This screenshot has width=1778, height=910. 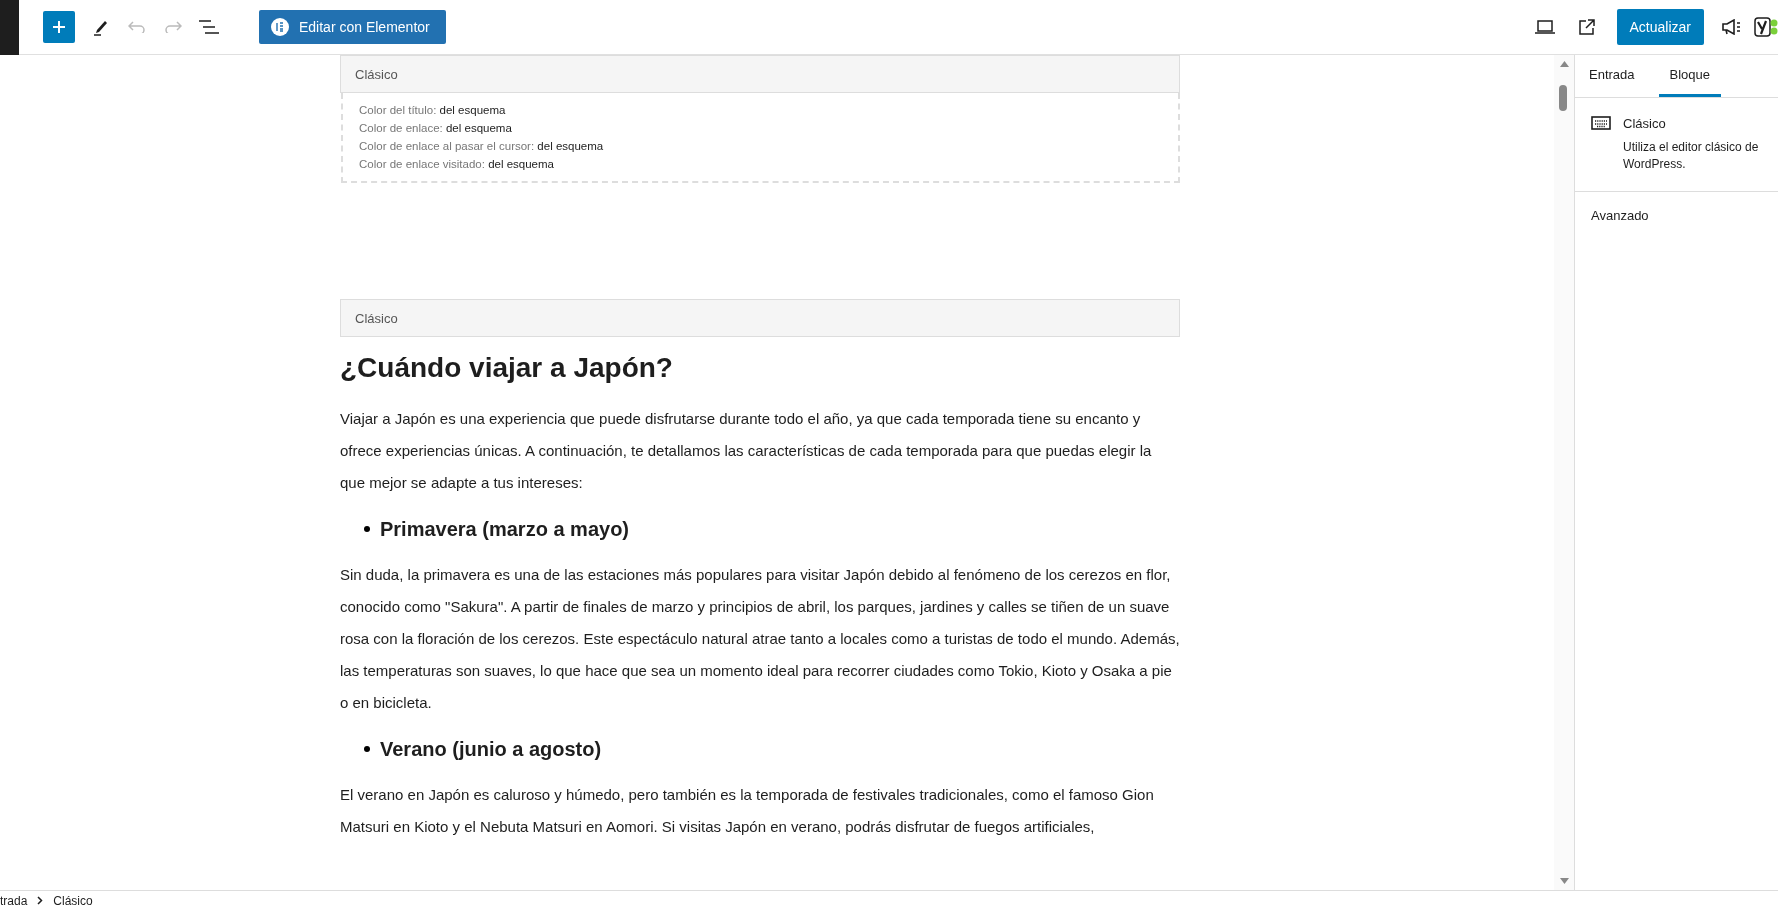 I want to click on scroll-up-icon, so click(x=1564, y=64).